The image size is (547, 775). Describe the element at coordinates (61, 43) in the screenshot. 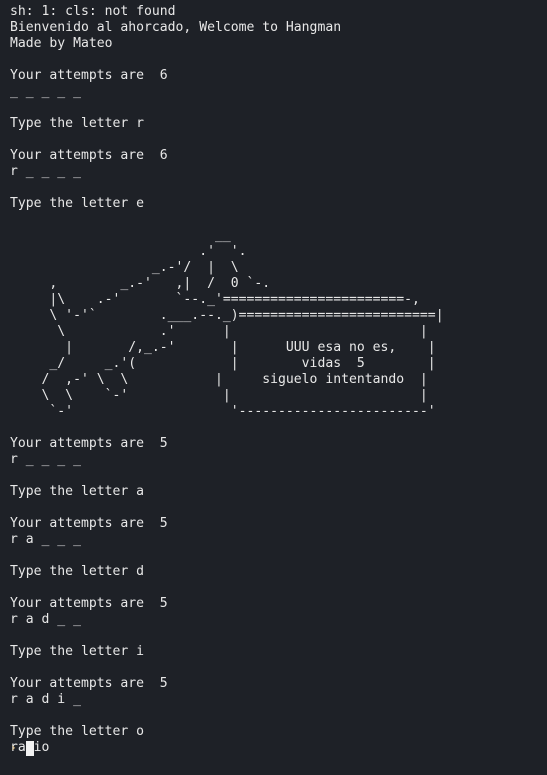

I see `terminal-line: Made by Mateo` at that location.